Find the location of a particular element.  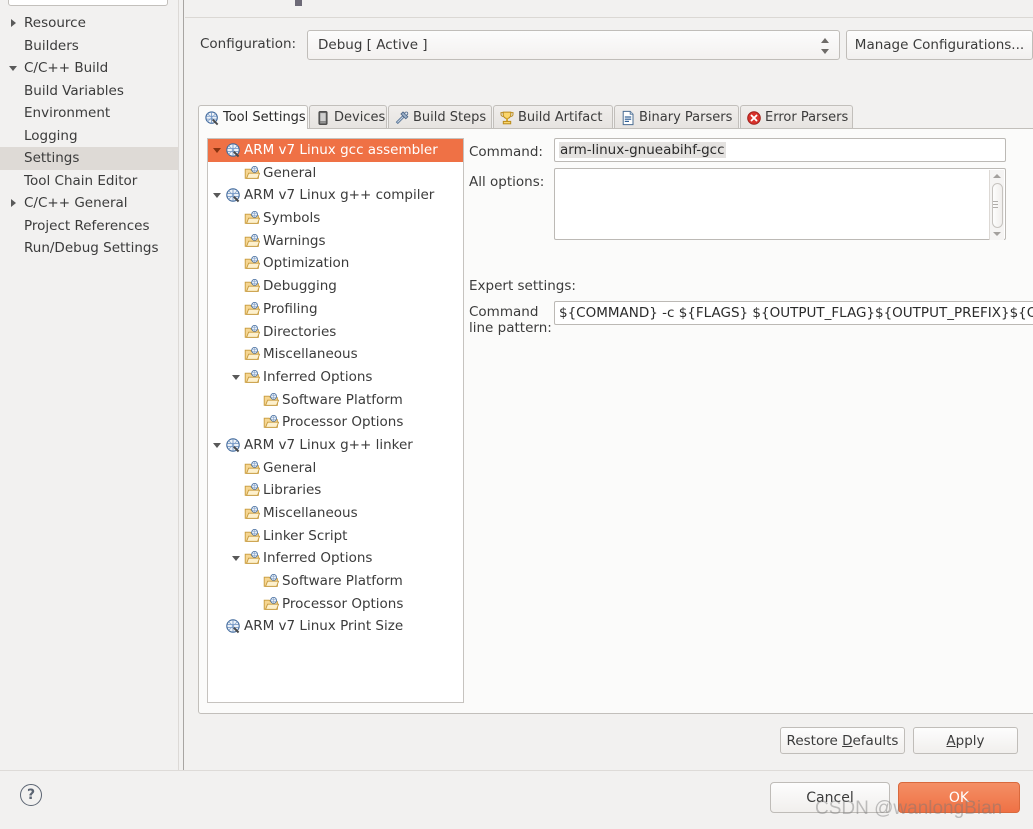

sidebar-item-label: Tool Chain Editor is located at coordinates (81, 180).